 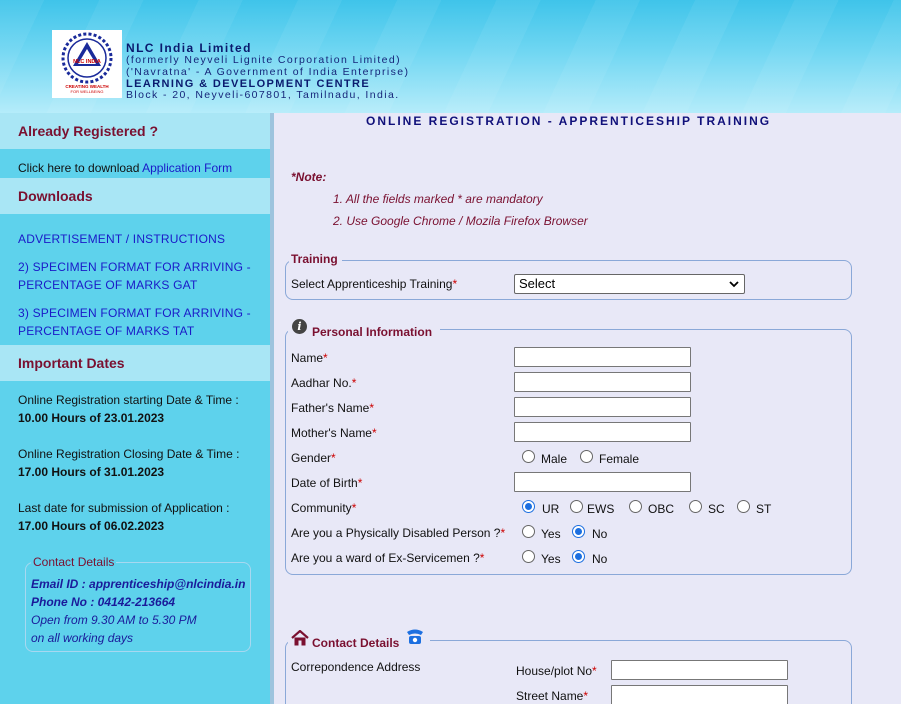 I want to click on house-no-input, so click(x=699, y=670).